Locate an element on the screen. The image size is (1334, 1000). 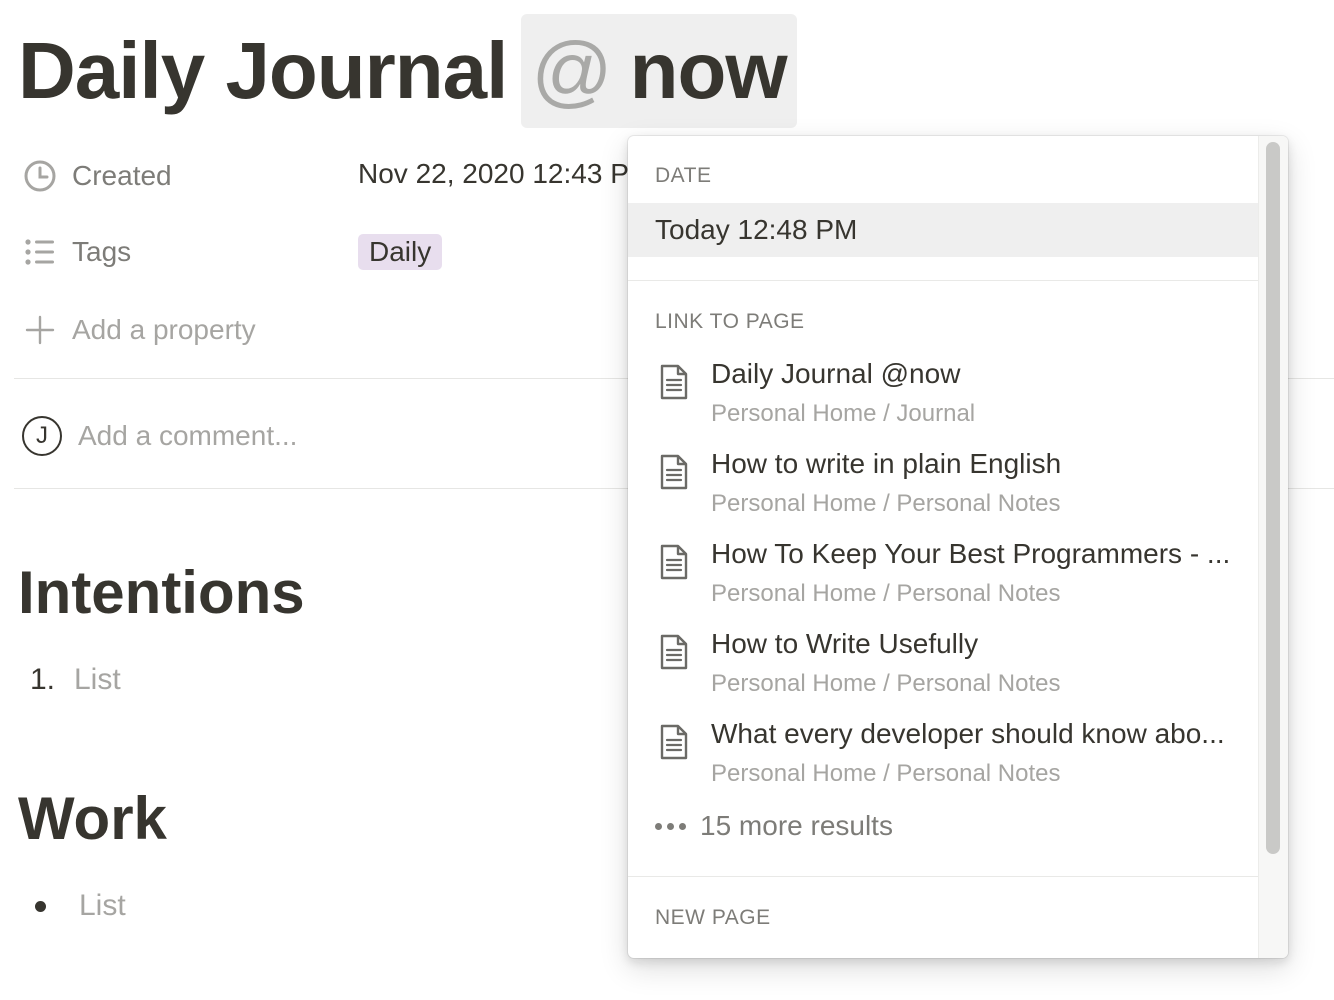
list-number: 1. is located at coordinates (43, 679).